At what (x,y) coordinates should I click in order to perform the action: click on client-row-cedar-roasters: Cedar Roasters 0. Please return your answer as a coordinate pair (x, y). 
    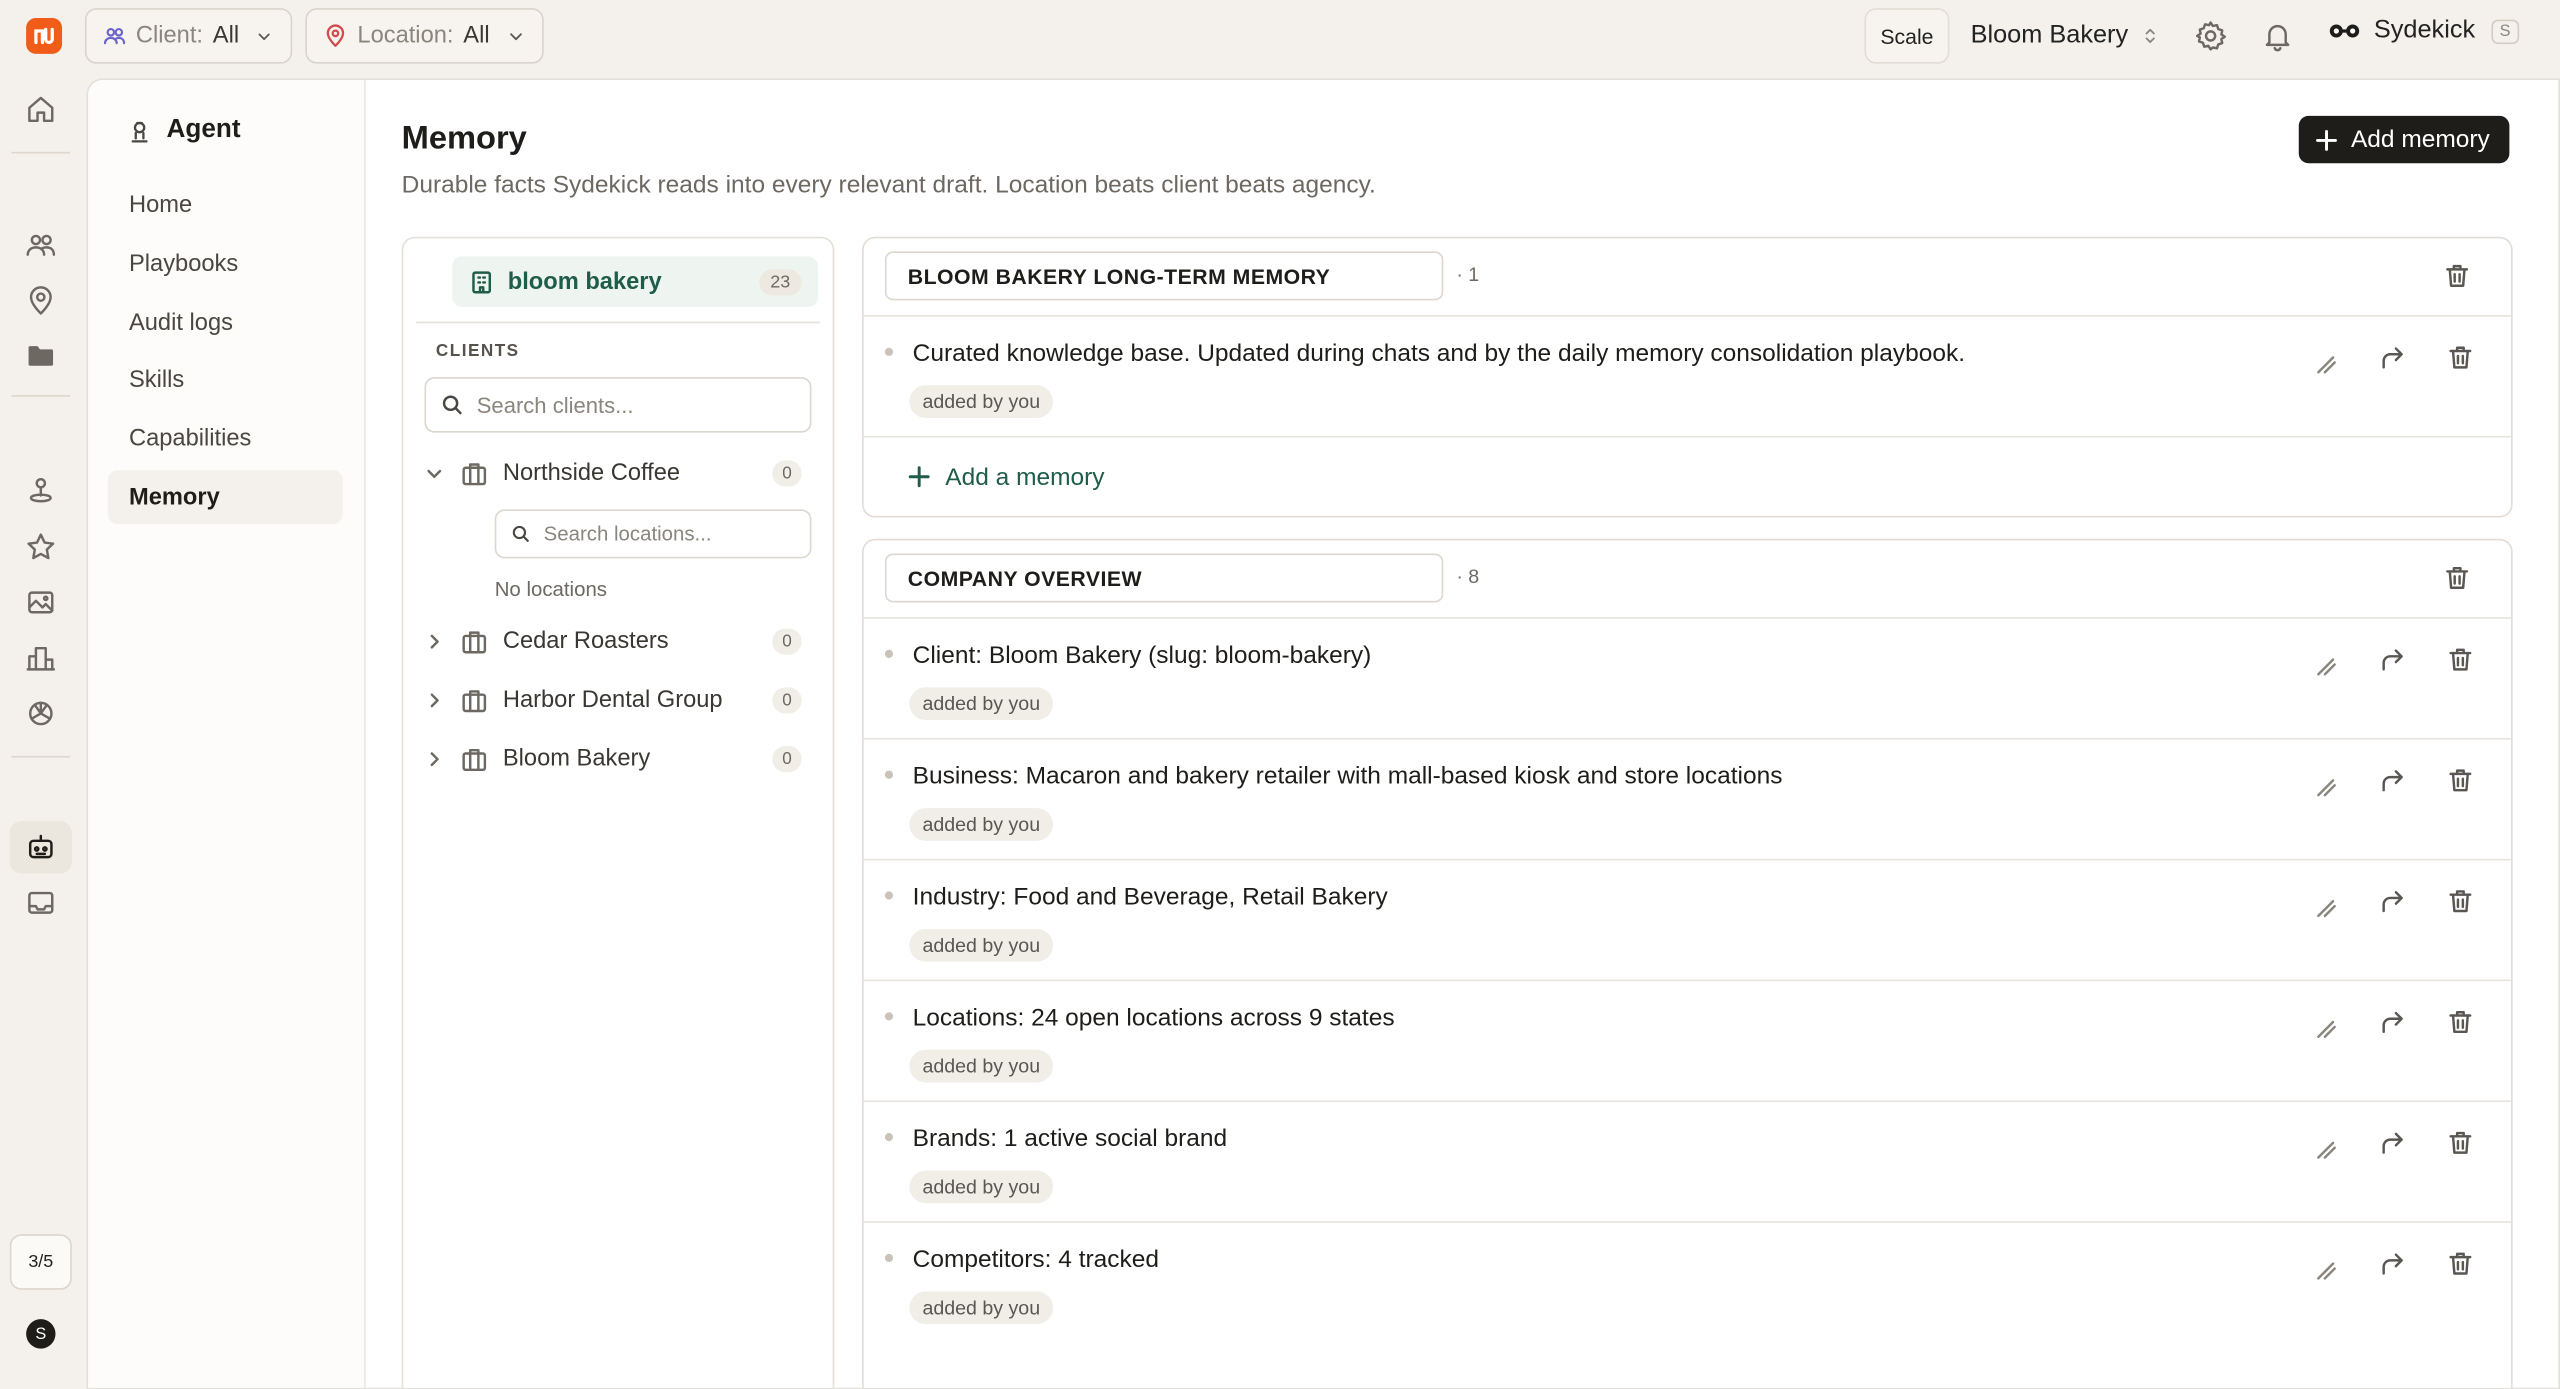
    Looking at the image, I should click on (619, 641).